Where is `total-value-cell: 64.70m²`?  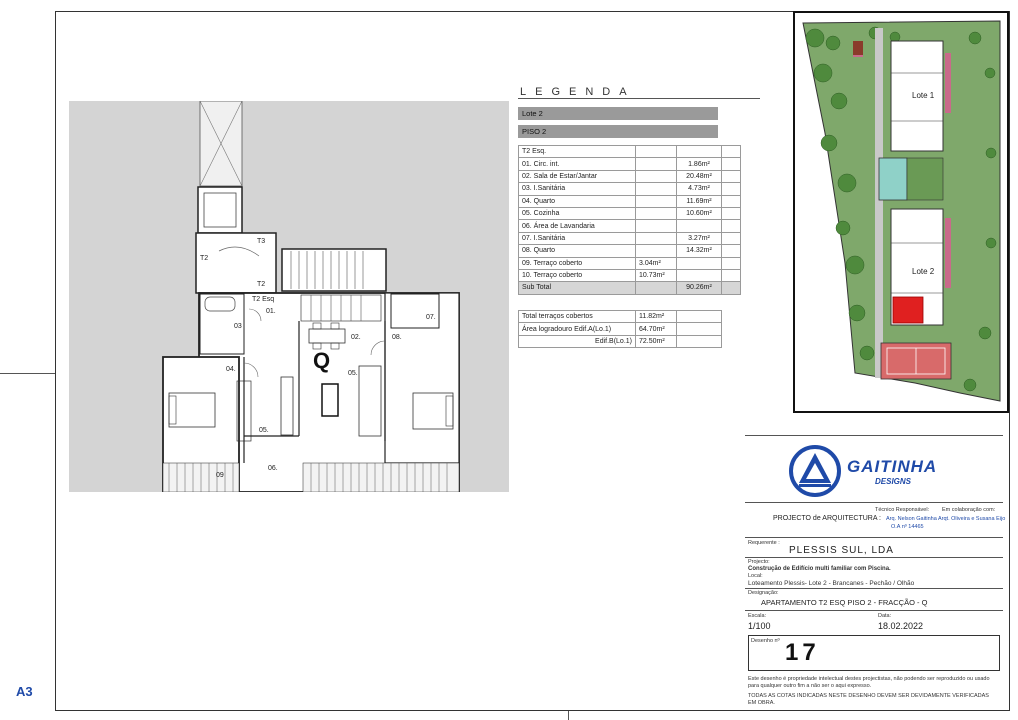 total-value-cell: 64.70m² is located at coordinates (656, 329).